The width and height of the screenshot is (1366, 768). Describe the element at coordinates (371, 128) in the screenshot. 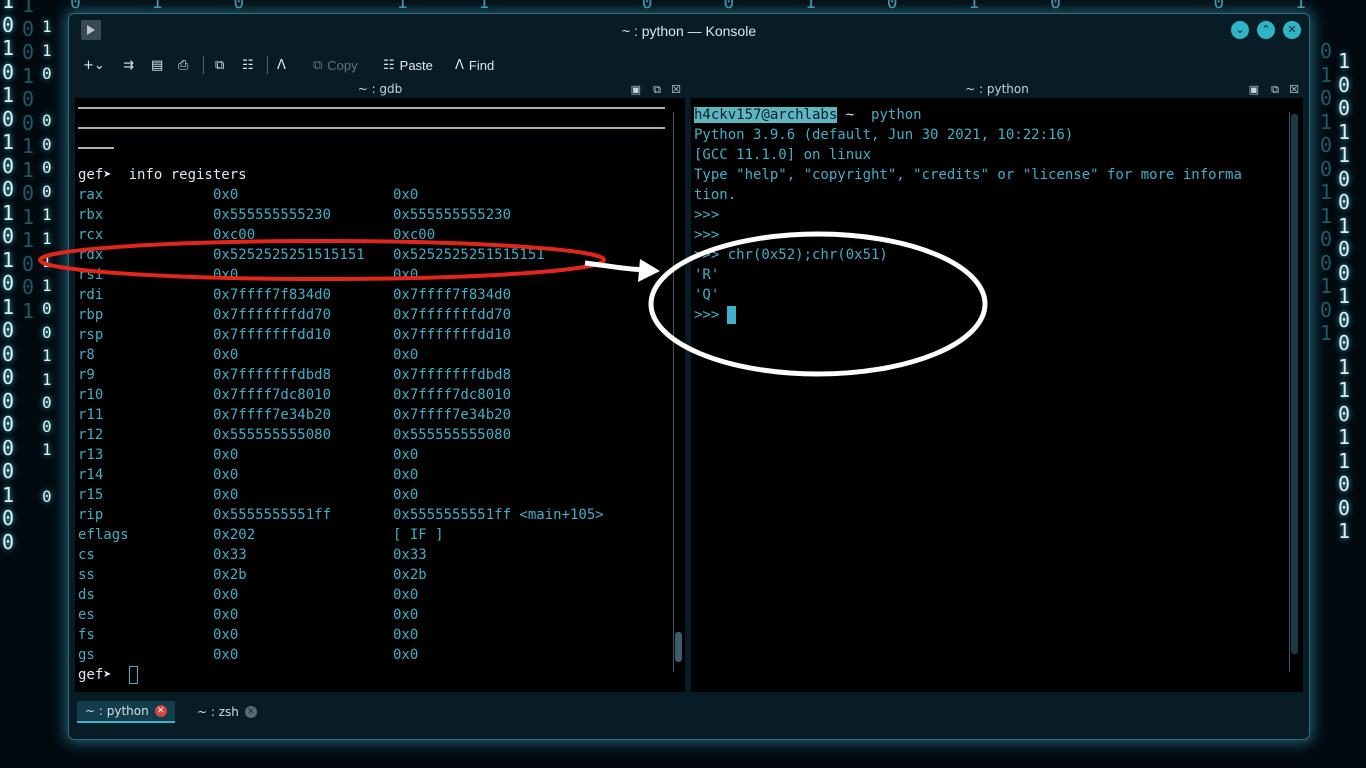

I see `gef-separator` at that location.